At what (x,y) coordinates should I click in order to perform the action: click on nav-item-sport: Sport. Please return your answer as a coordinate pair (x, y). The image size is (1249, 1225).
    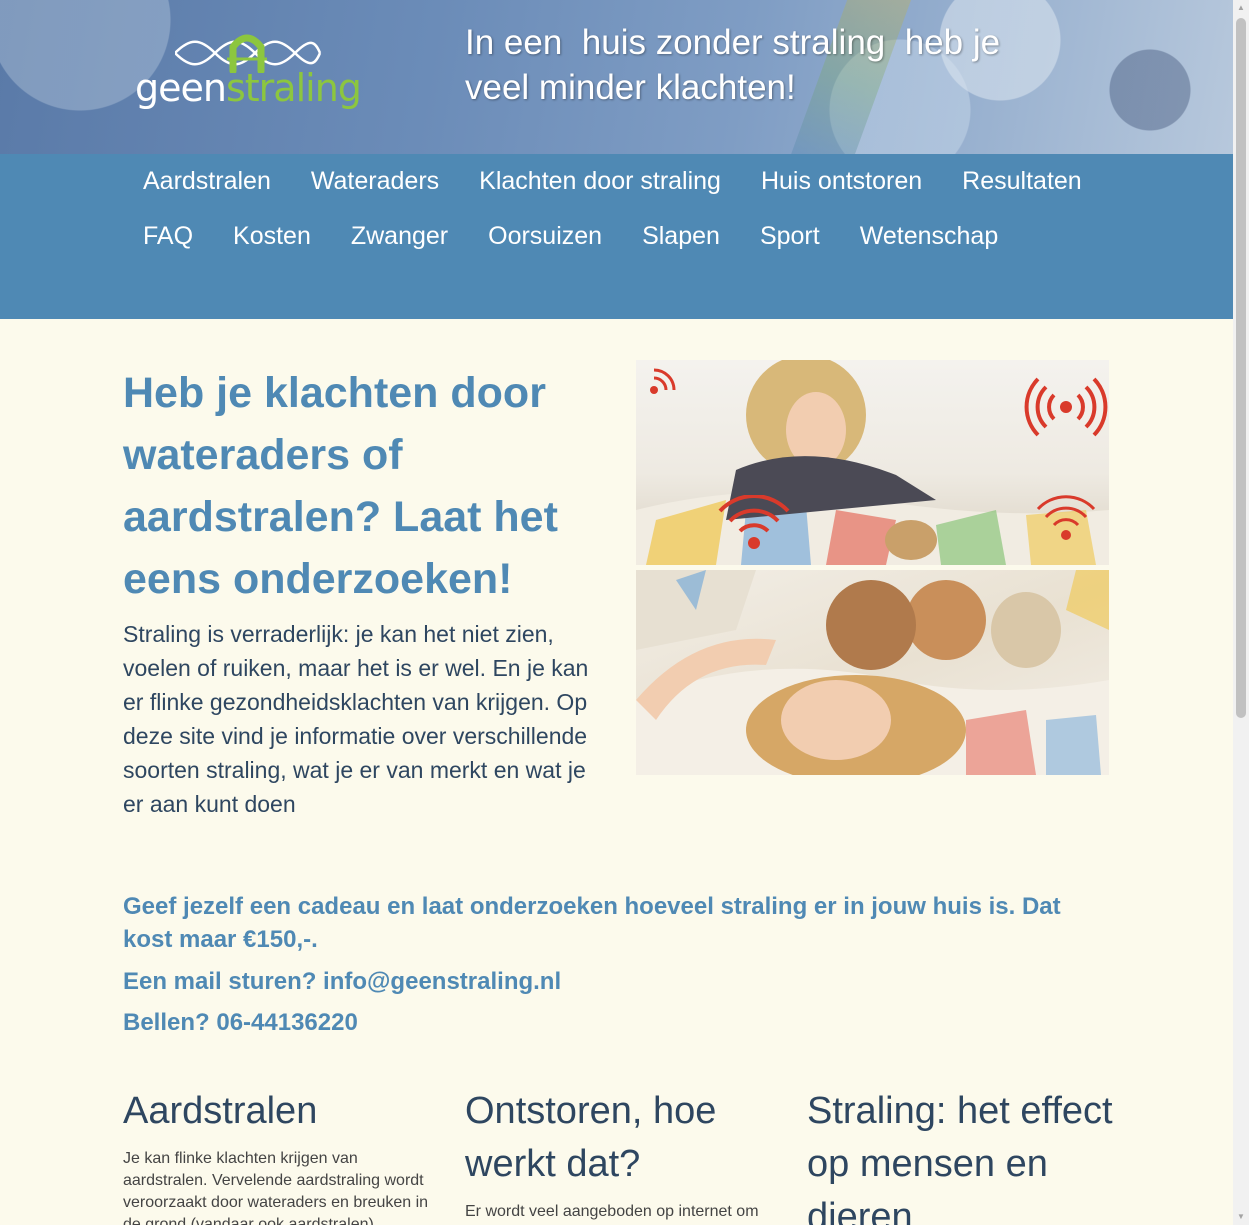
    Looking at the image, I should click on (790, 236).